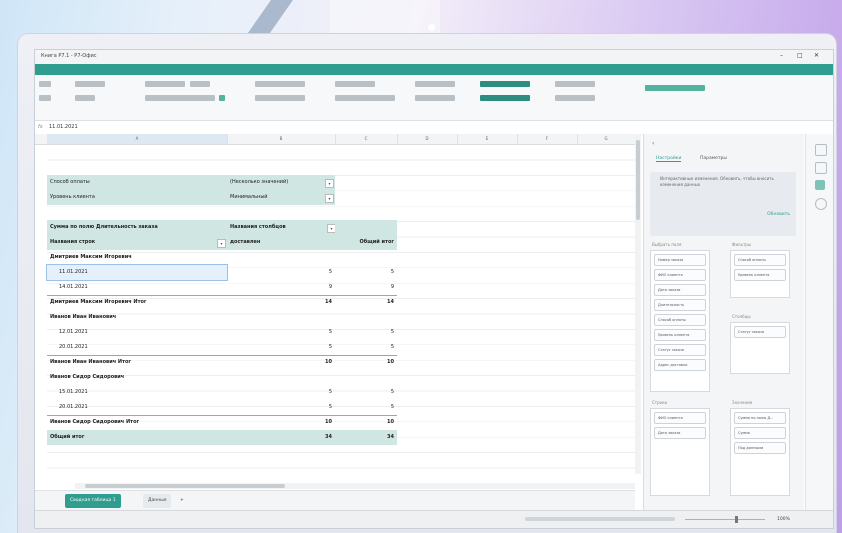 Image resolution: width=842 pixels, height=533 pixels. Describe the element at coordinates (281, 362) in the screenshot. I see `subtotal-value: 10` at that location.